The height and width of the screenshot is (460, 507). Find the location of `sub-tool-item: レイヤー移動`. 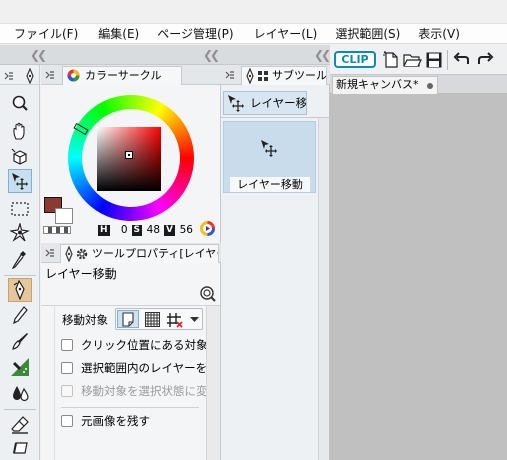

sub-tool-item: レイヤー移動 is located at coordinates (269, 157).